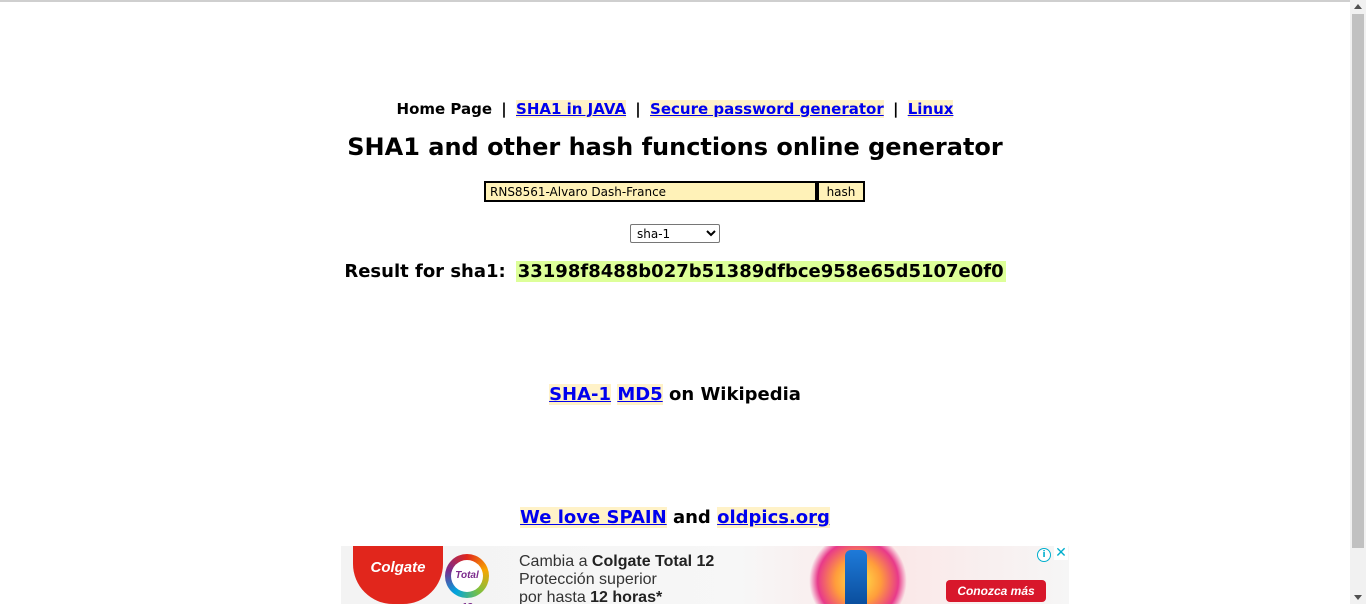 This screenshot has width=1366, height=604. I want to click on result-label: Result for sha1:, so click(425, 271).